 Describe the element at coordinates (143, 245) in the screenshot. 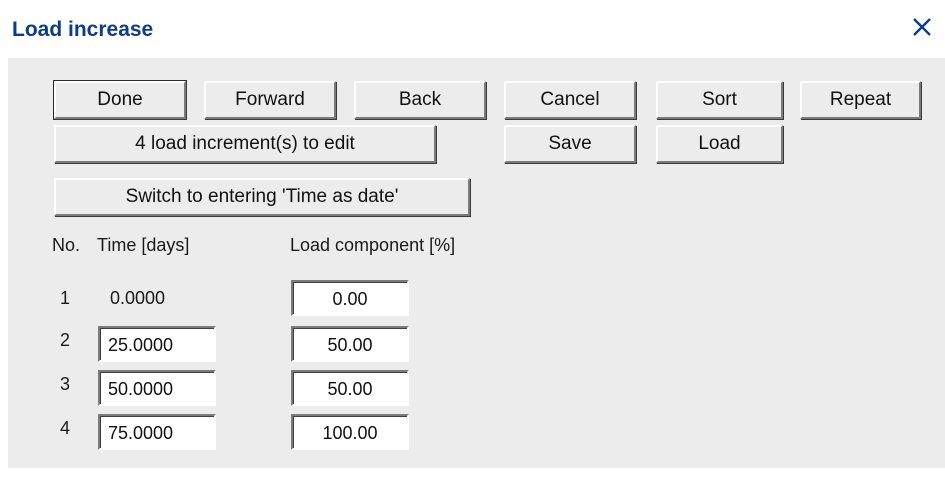

I see `header-time: Time [days]` at that location.